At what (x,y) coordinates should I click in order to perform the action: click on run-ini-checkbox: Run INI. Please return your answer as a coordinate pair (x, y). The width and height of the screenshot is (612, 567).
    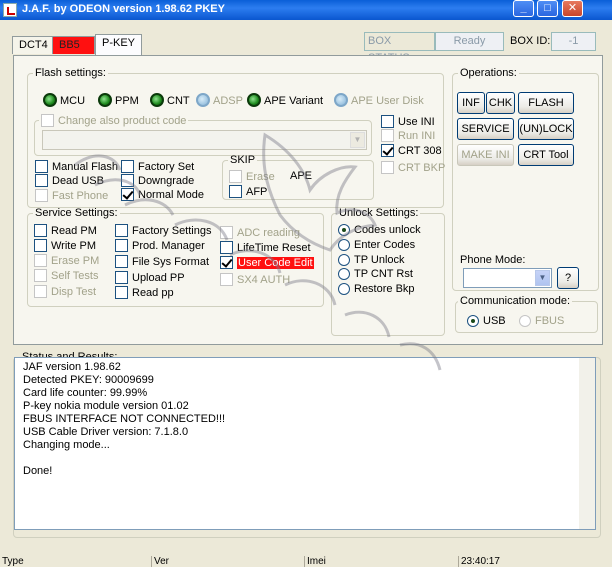
    Looking at the image, I should click on (408, 136).